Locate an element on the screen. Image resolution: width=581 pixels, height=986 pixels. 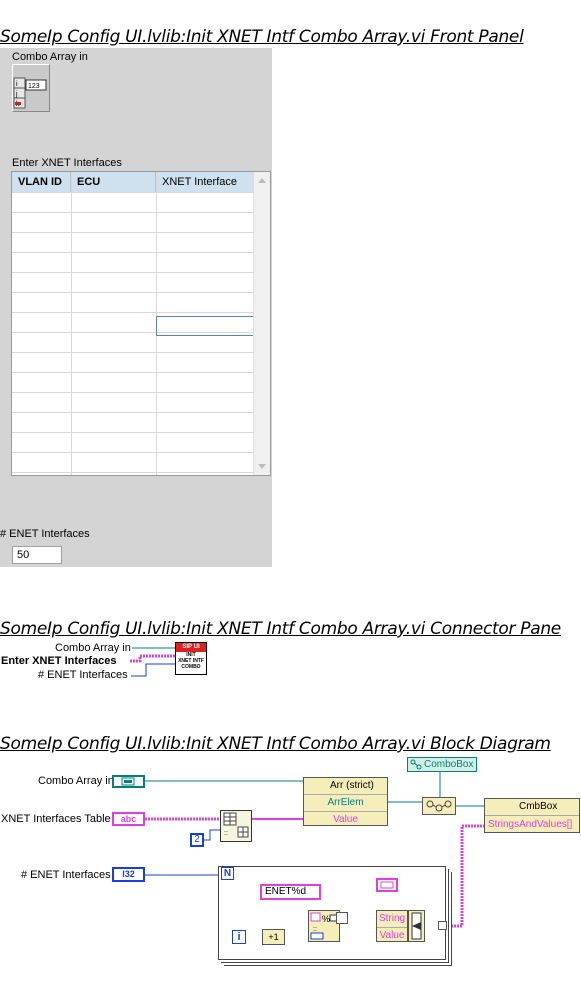
increment-label: +1 is located at coordinates (273, 937).